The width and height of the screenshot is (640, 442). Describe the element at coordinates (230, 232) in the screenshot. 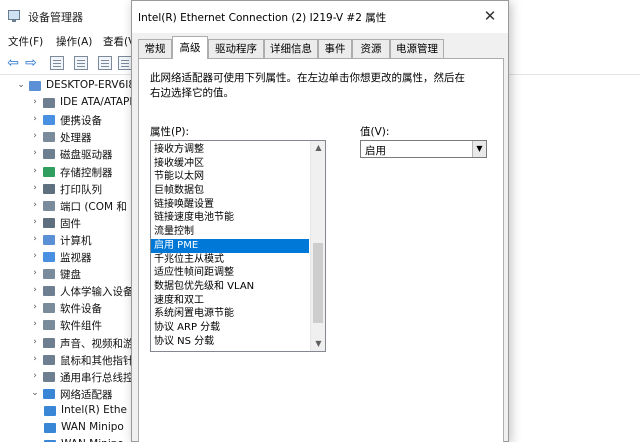

I see `property-list-item: 流量控制` at that location.